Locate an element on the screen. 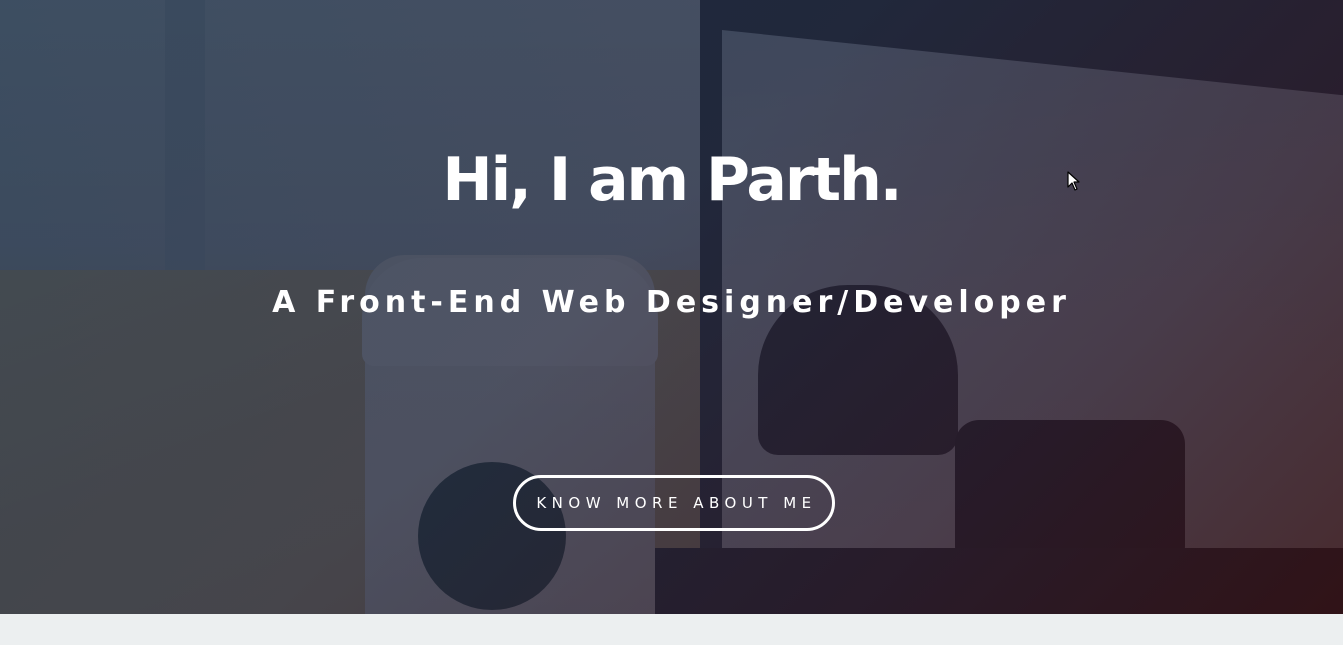 This screenshot has height=645, width=1343. hero-title: Hi, I am Parth. is located at coordinates (672, 180).